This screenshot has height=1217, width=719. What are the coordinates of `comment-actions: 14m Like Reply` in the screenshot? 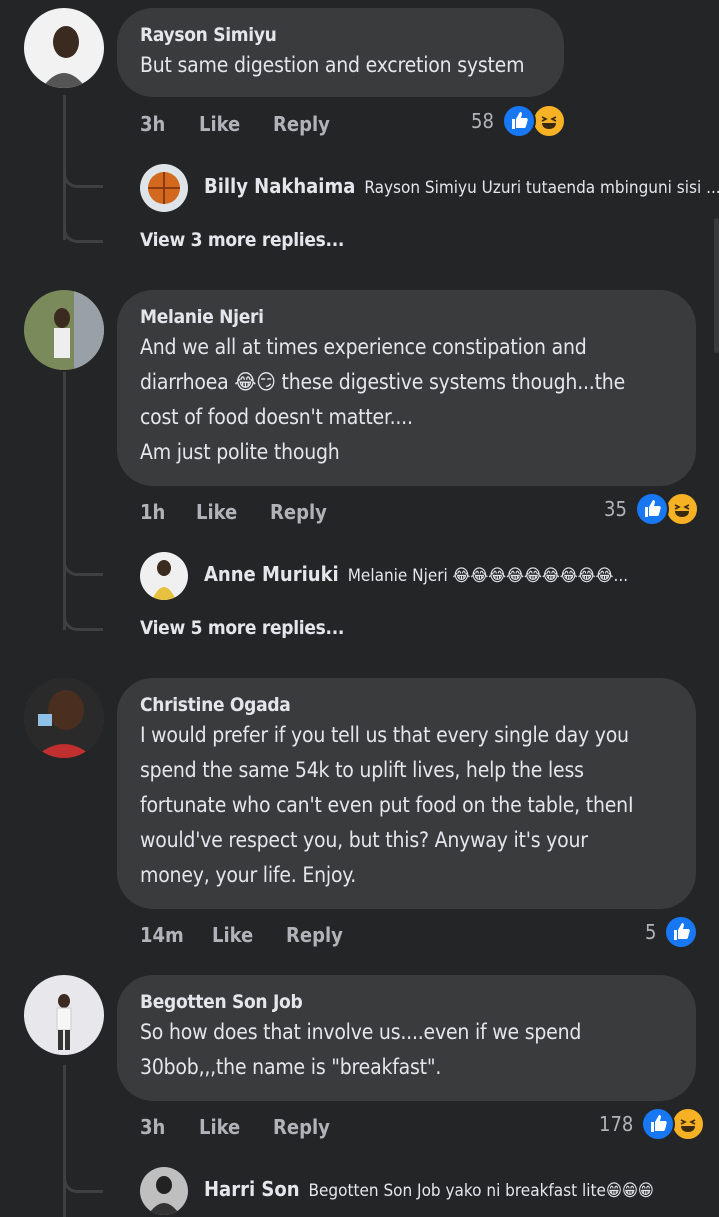 It's located at (241, 935).